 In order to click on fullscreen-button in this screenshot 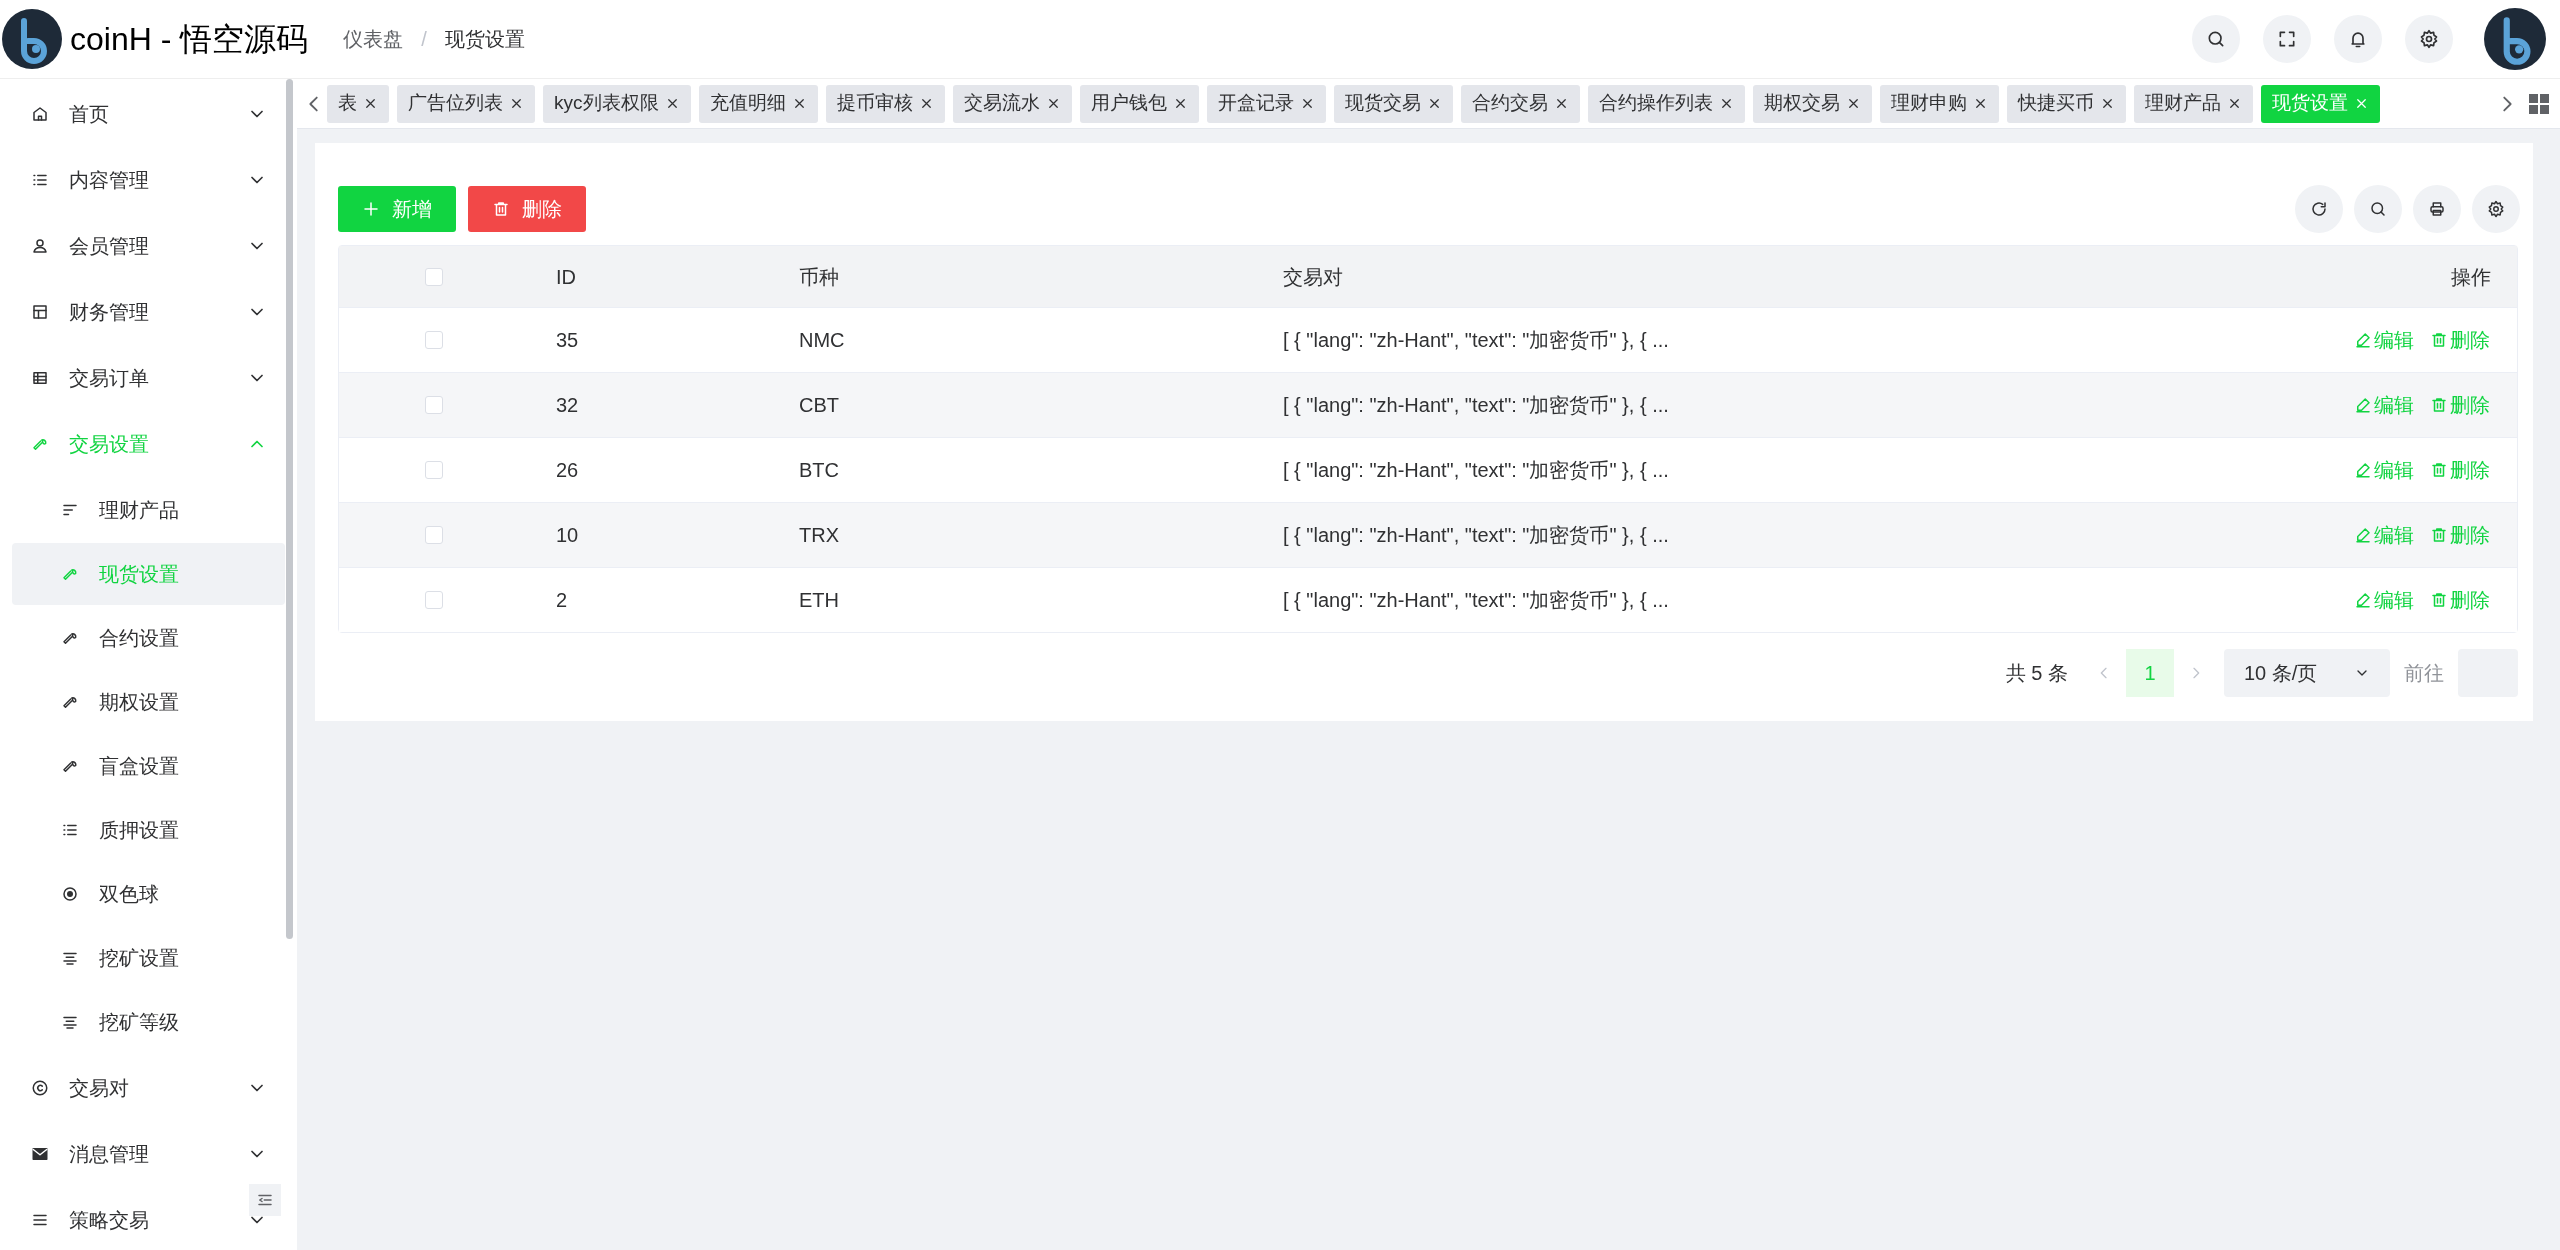, I will do `click(2287, 39)`.